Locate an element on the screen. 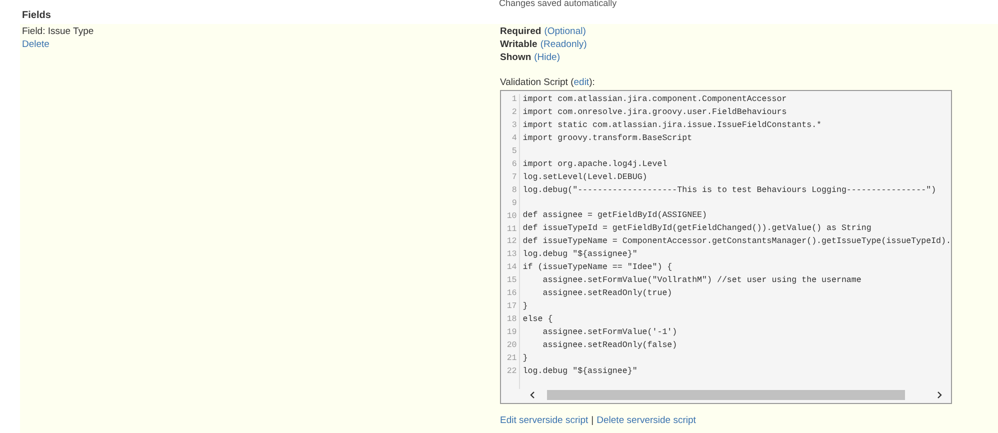  code-line: if (issueTypeName == "Idee") { is located at coordinates (597, 267).